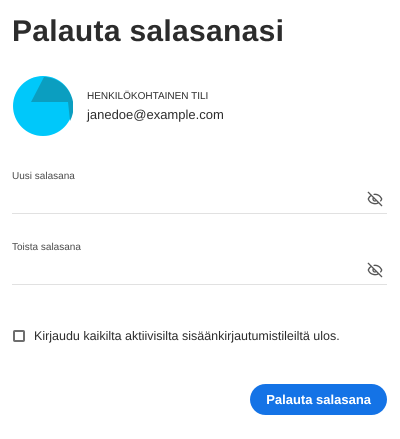  What do you see at coordinates (147, 96) in the screenshot?
I see `account-type: HENKILÖKOHTAINEN TILI` at bounding box center [147, 96].